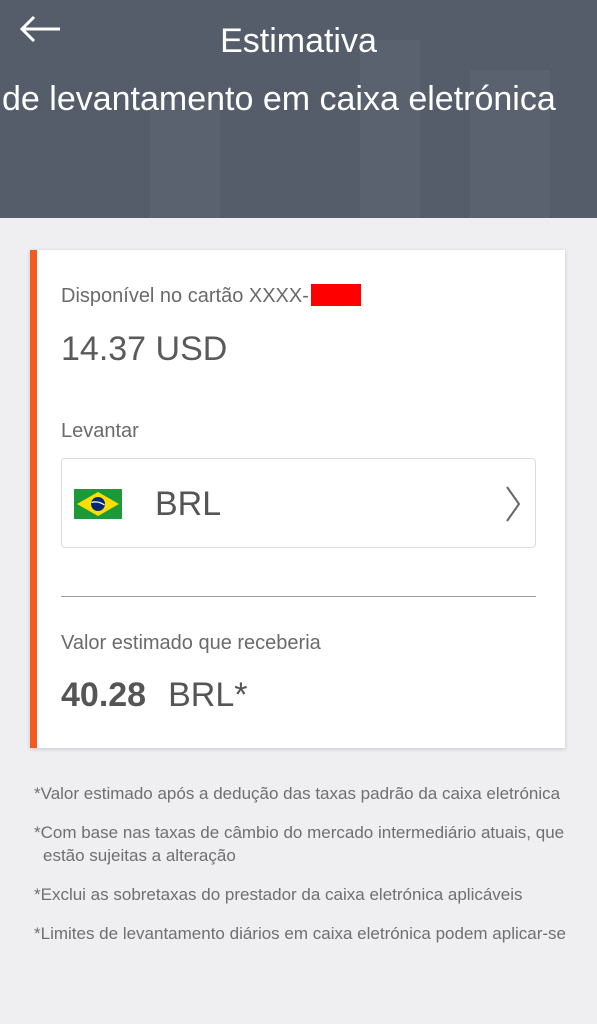 The width and height of the screenshot is (597, 1024). Describe the element at coordinates (208, 695) in the screenshot. I see `estimate-currency: BRL*` at that location.